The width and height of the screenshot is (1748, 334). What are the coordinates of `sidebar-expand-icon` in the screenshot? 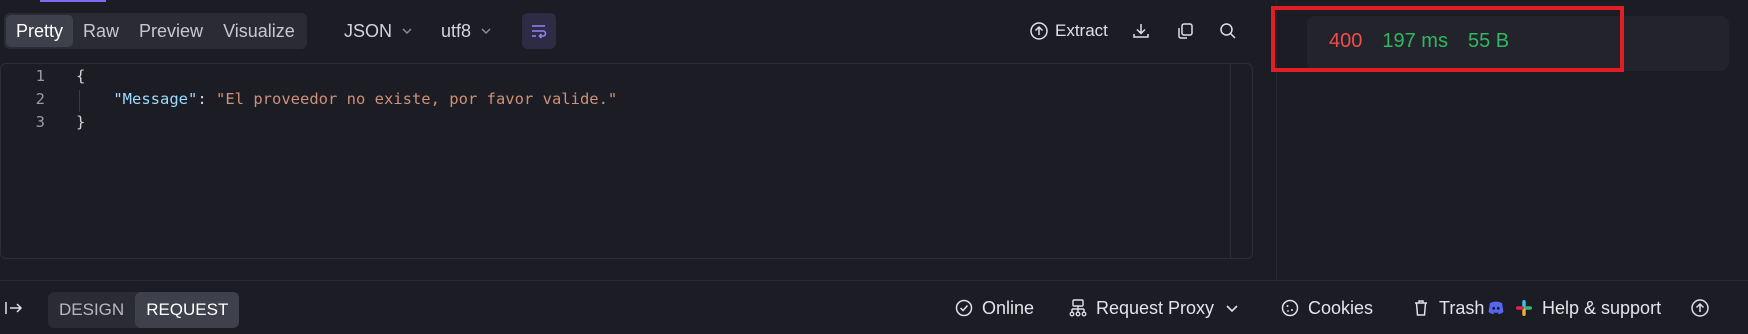 It's located at (14, 308).